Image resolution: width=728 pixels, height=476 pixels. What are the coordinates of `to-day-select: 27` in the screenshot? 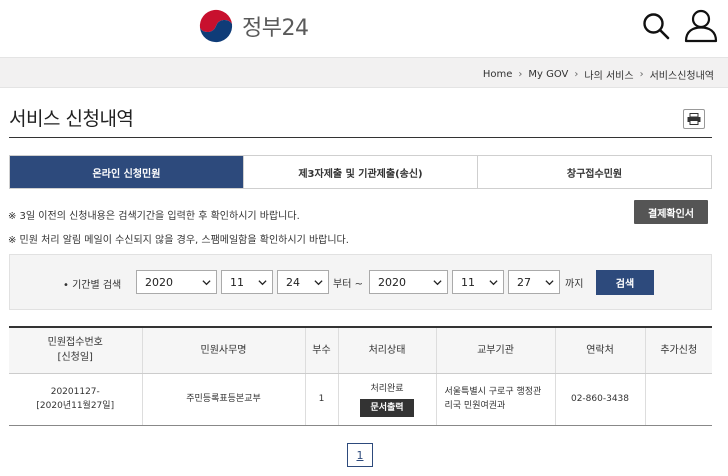 It's located at (534, 282).